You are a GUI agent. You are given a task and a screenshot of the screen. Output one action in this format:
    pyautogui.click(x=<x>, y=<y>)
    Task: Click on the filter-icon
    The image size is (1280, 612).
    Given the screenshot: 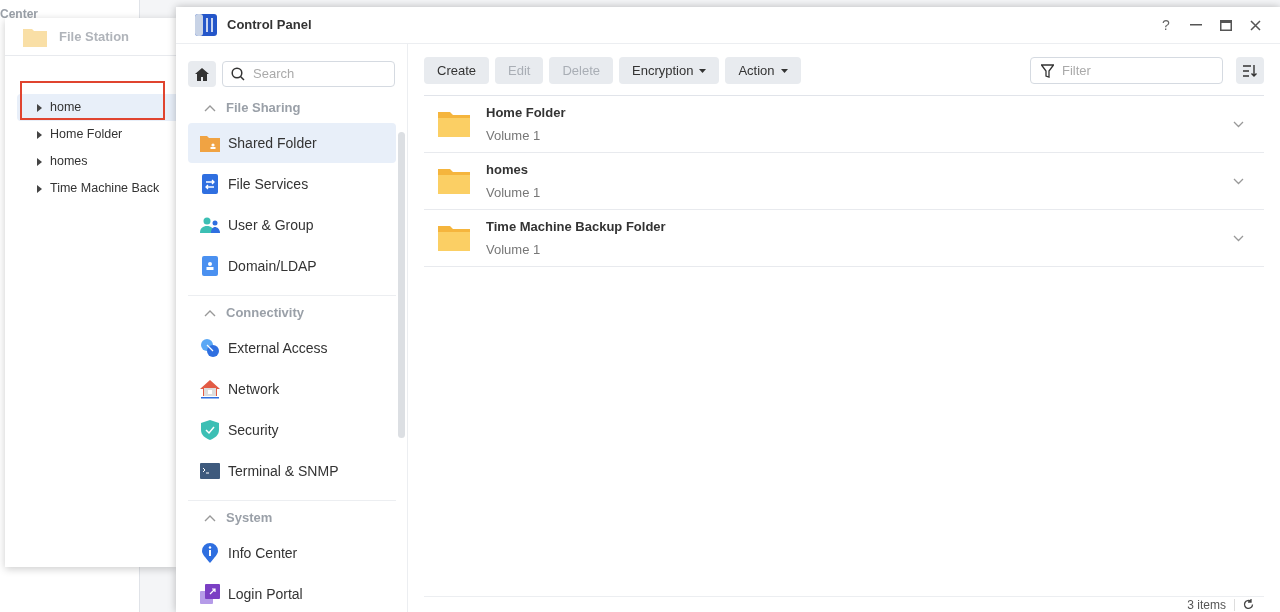 What is the action you would take?
    pyautogui.click(x=1047, y=70)
    